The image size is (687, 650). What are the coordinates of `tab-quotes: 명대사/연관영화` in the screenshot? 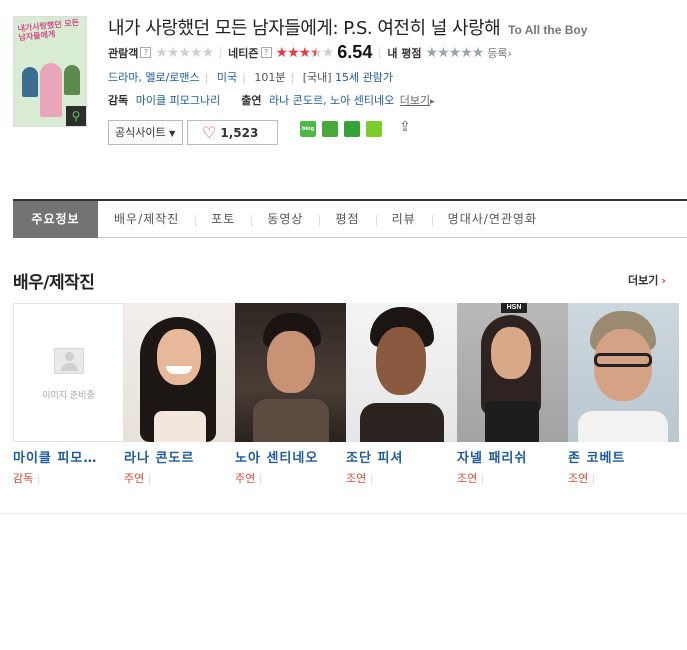 It's located at (492, 219).